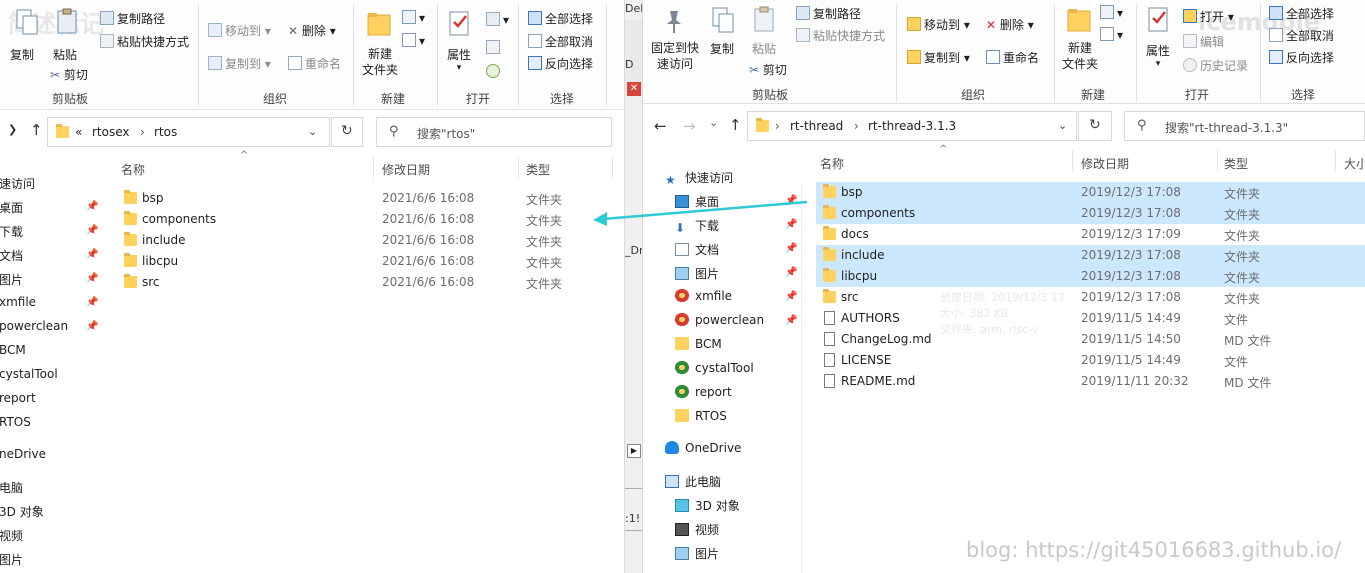 The image size is (1365, 573). What do you see at coordinates (497, 19) in the screenshot?
I see `open-button: ▾` at bounding box center [497, 19].